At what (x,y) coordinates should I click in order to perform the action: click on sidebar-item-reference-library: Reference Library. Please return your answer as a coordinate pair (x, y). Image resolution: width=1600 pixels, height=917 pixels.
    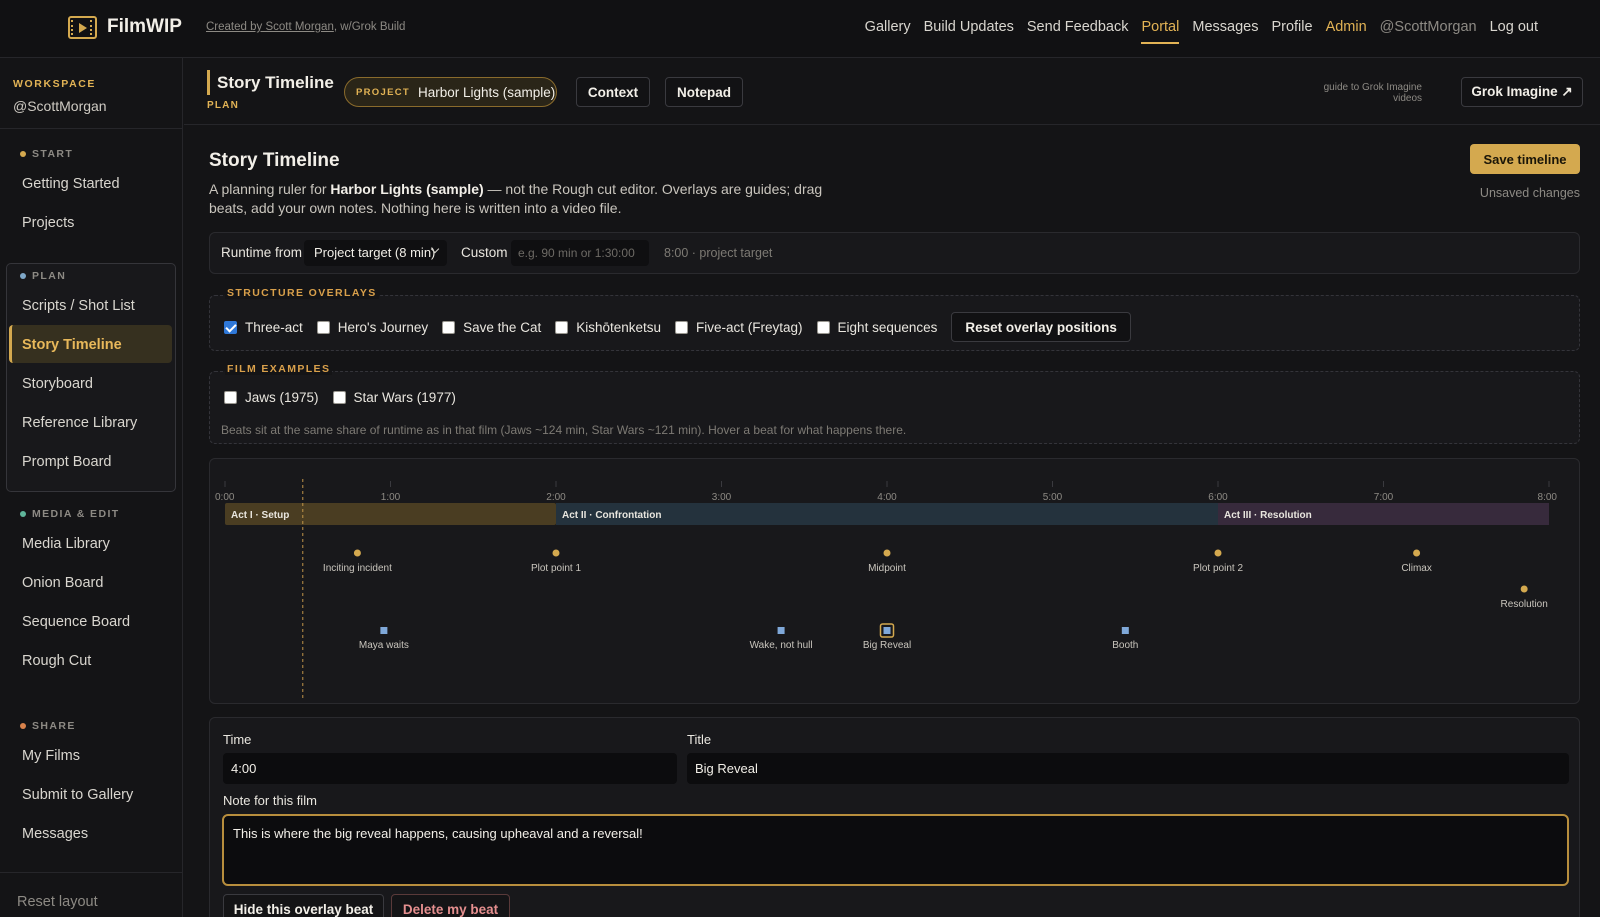
    Looking at the image, I should click on (79, 423).